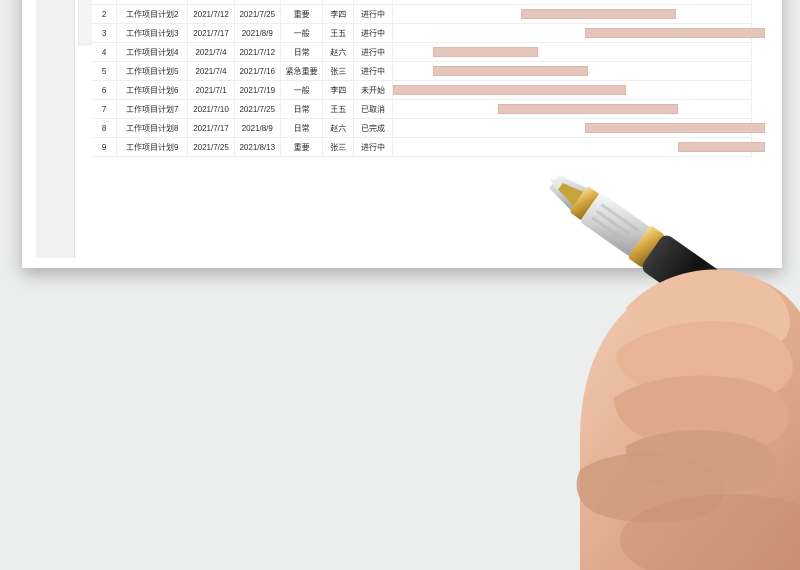  I want to click on cell-status: 未开始, so click(373, 90).